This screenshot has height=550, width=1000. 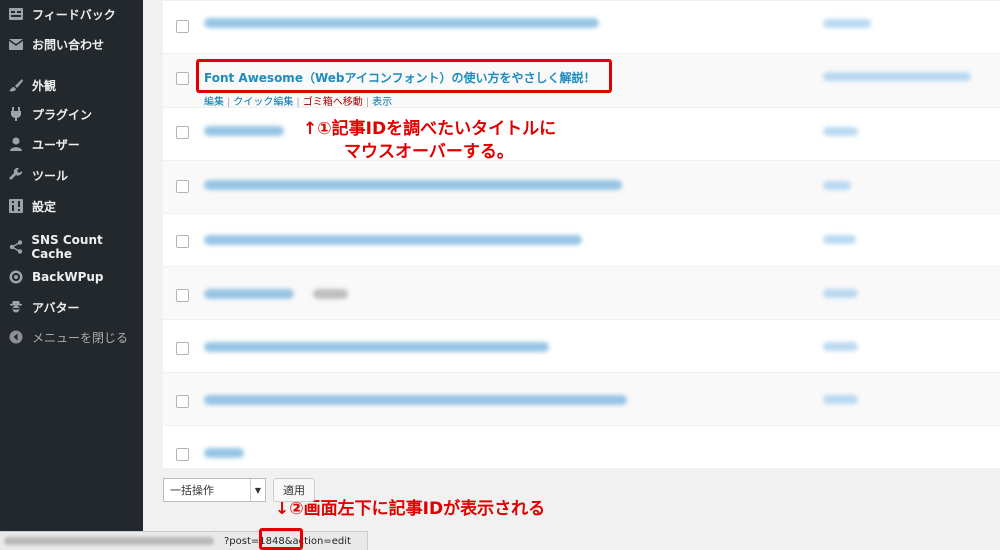 What do you see at coordinates (192, 490) in the screenshot?
I see `bulk-action-value: 一括操作` at bounding box center [192, 490].